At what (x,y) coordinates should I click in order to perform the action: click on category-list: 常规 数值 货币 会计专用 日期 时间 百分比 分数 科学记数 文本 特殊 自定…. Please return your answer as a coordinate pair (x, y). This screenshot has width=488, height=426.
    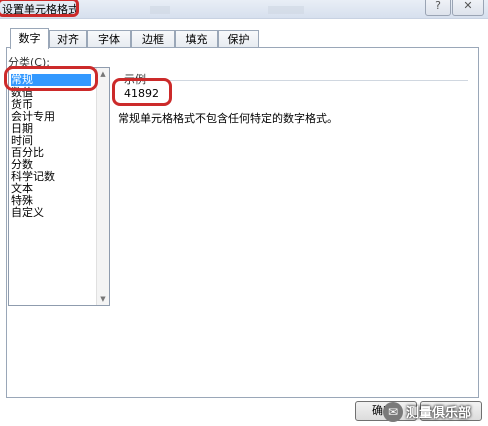
    Looking at the image, I should click on (59, 186).